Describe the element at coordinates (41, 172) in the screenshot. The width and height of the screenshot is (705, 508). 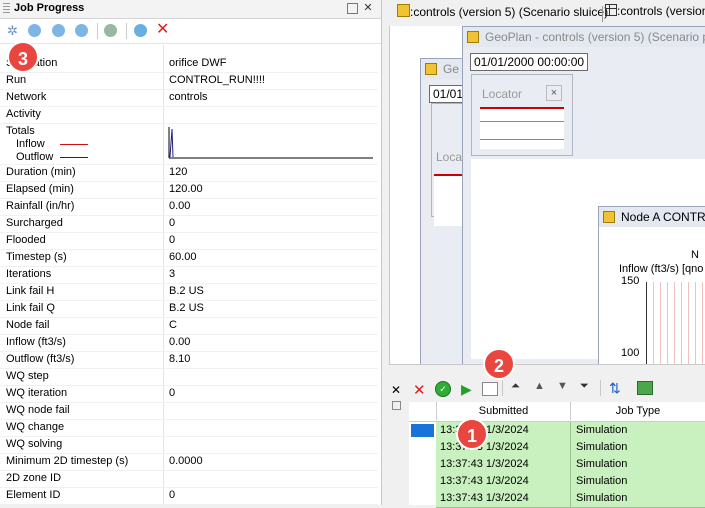
I see `property-label: Duration (min)` at that location.